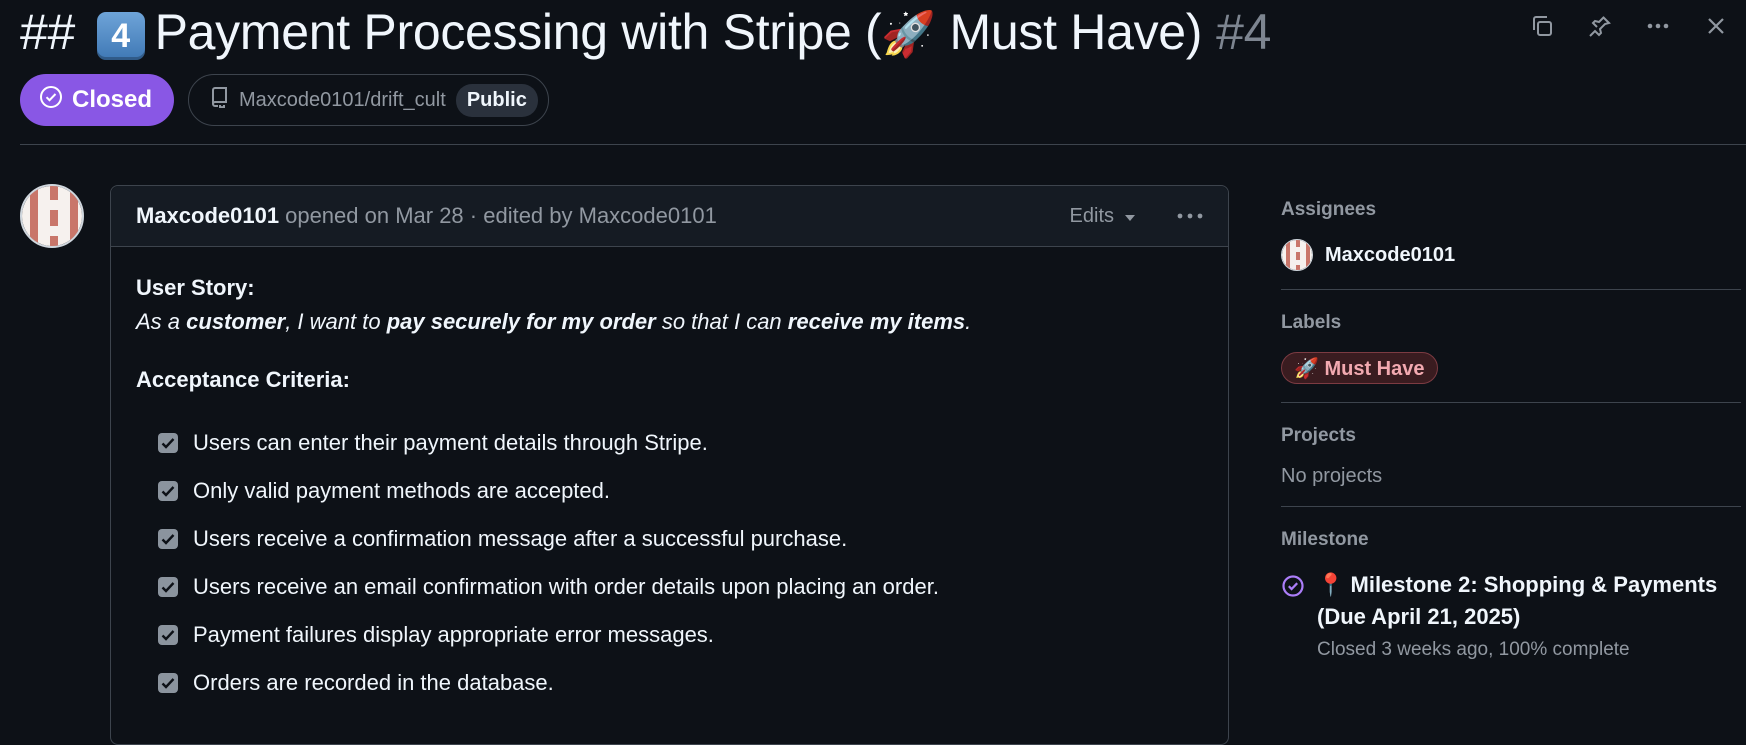  Describe the element at coordinates (1359, 368) in the screenshot. I see `label-must-have: 🚀 Must Have` at that location.